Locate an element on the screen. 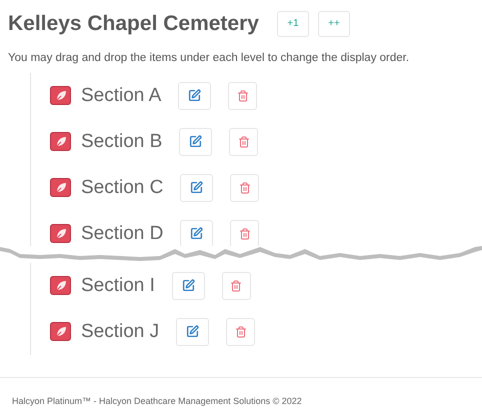  section-name: Section B is located at coordinates (121, 142).